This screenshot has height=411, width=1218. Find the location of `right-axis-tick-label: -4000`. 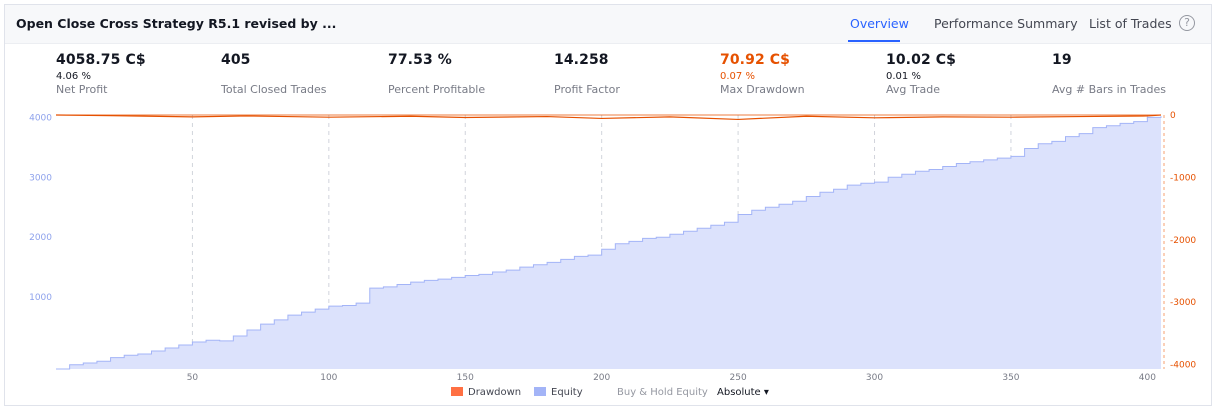

right-axis-tick-label: -4000 is located at coordinates (1183, 366).